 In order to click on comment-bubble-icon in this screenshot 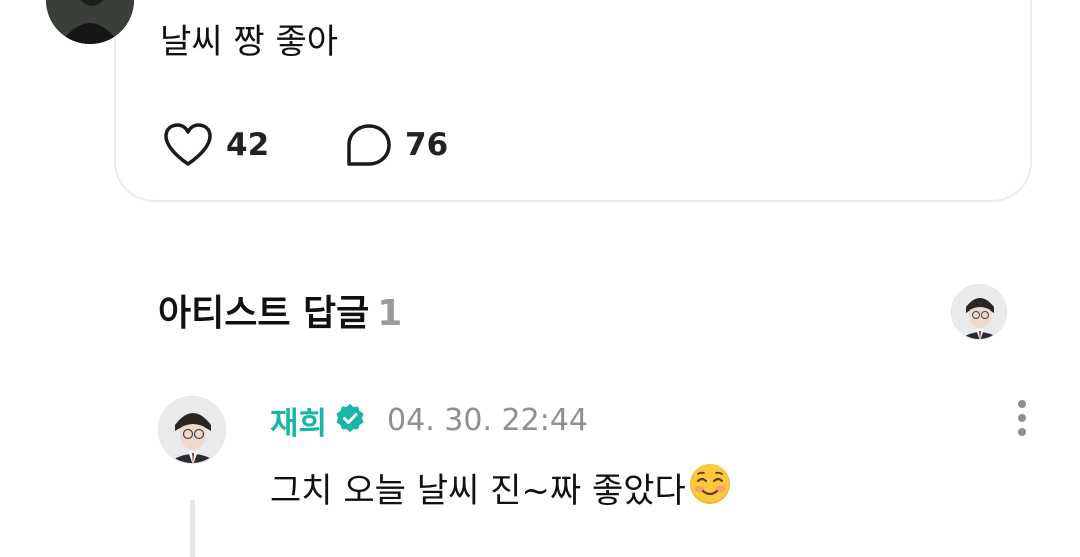, I will do `click(369, 145)`.